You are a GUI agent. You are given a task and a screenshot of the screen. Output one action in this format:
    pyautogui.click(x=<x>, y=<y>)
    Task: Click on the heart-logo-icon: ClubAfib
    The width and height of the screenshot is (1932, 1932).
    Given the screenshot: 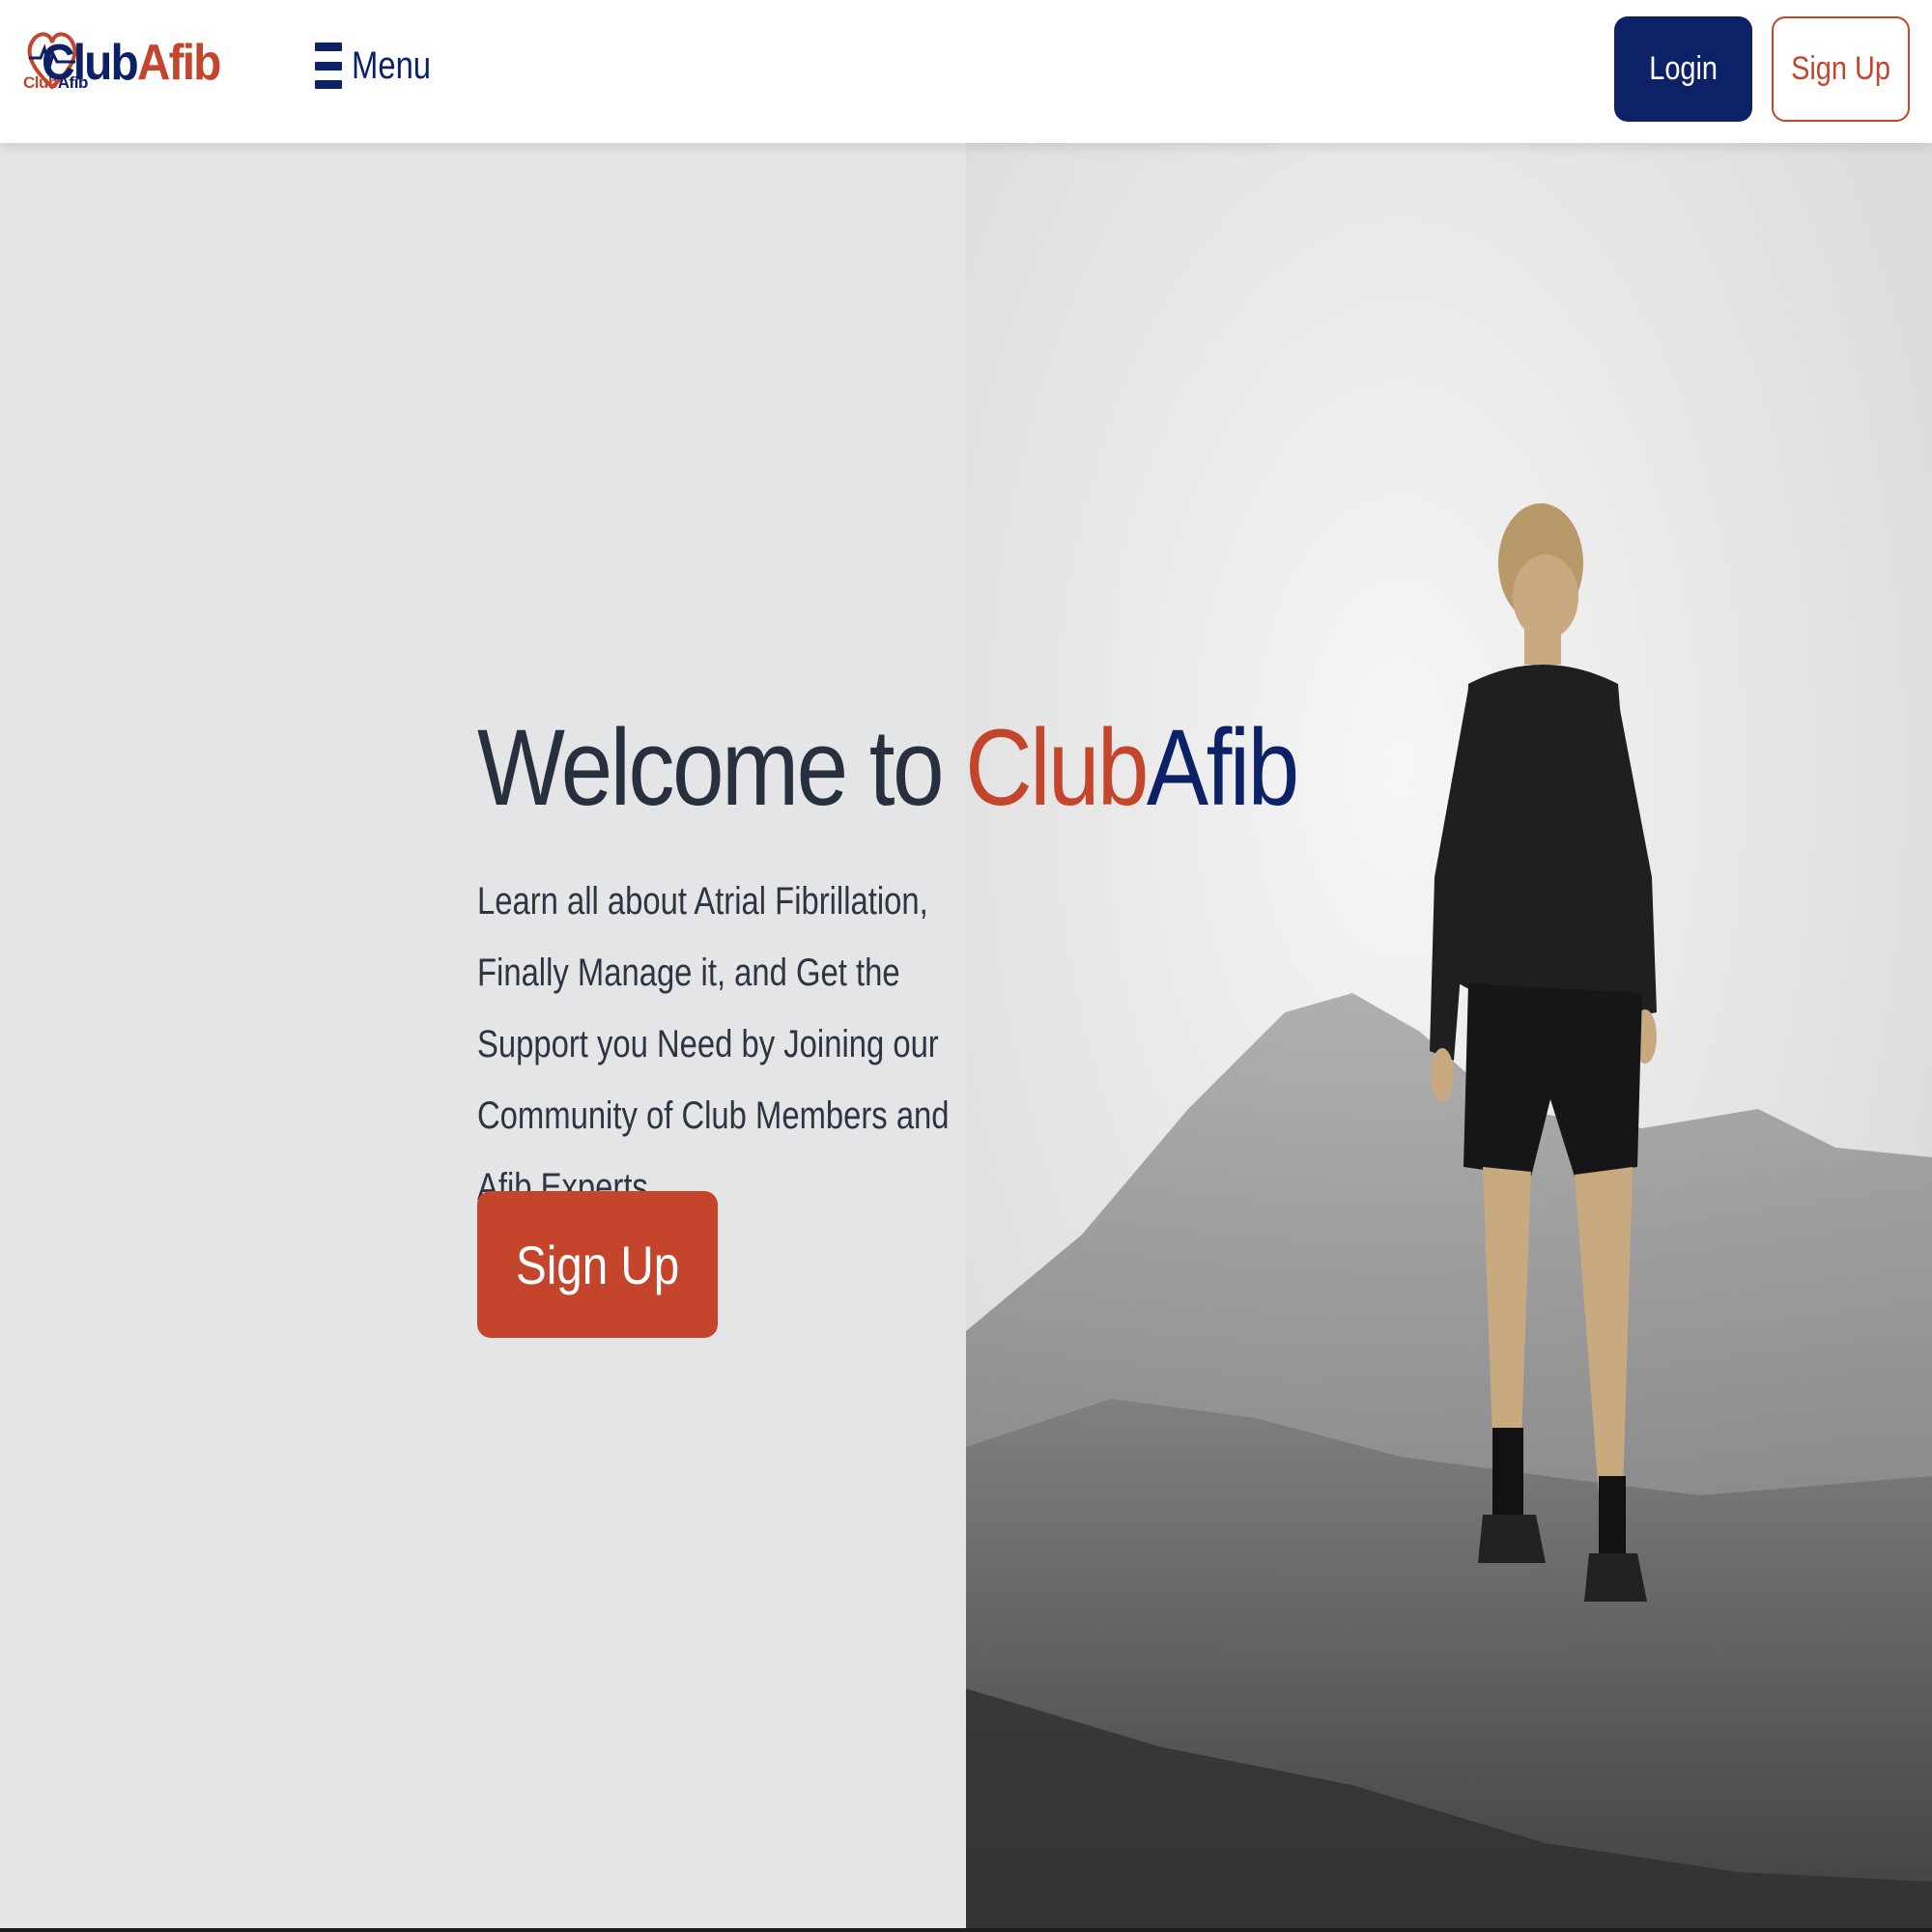 What is the action you would take?
    pyautogui.click(x=55, y=63)
    